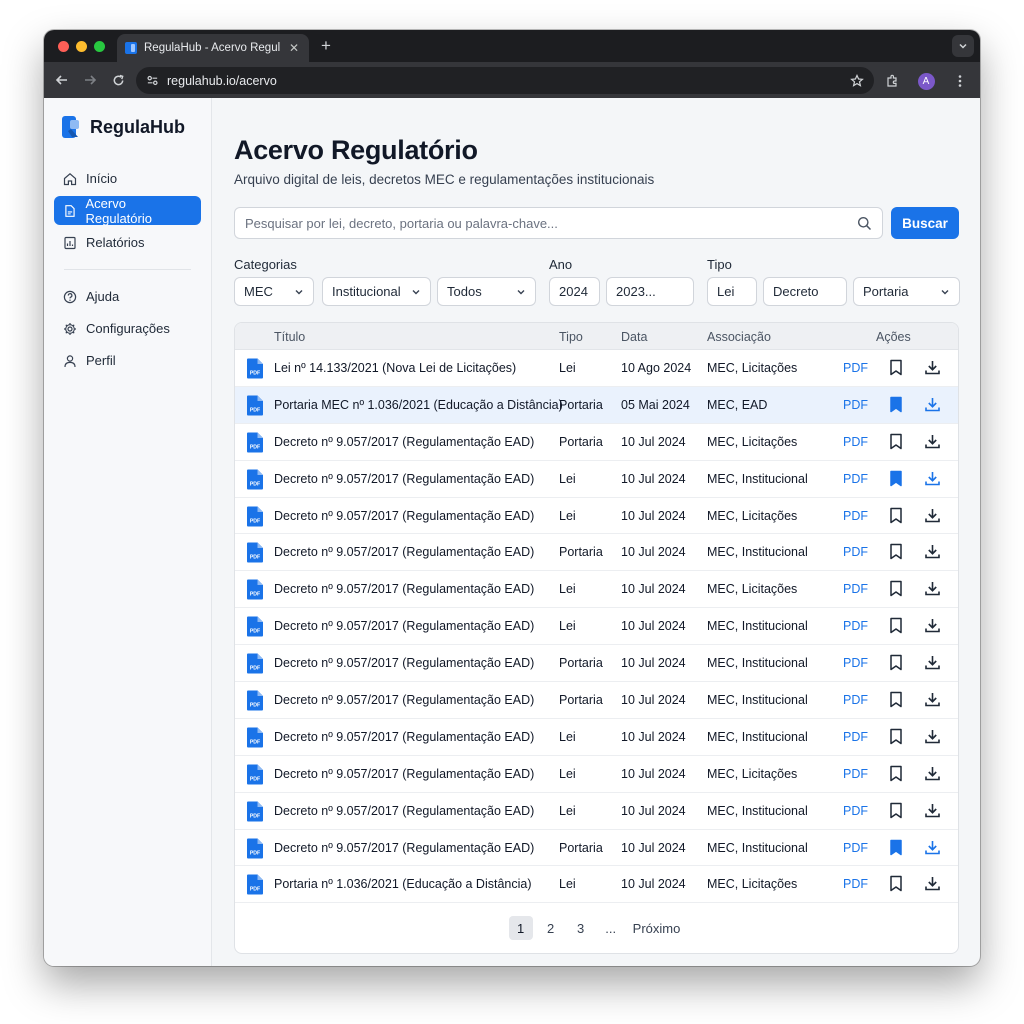 The width and height of the screenshot is (1024, 1024). I want to click on search-button: Buscar, so click(925, 223).